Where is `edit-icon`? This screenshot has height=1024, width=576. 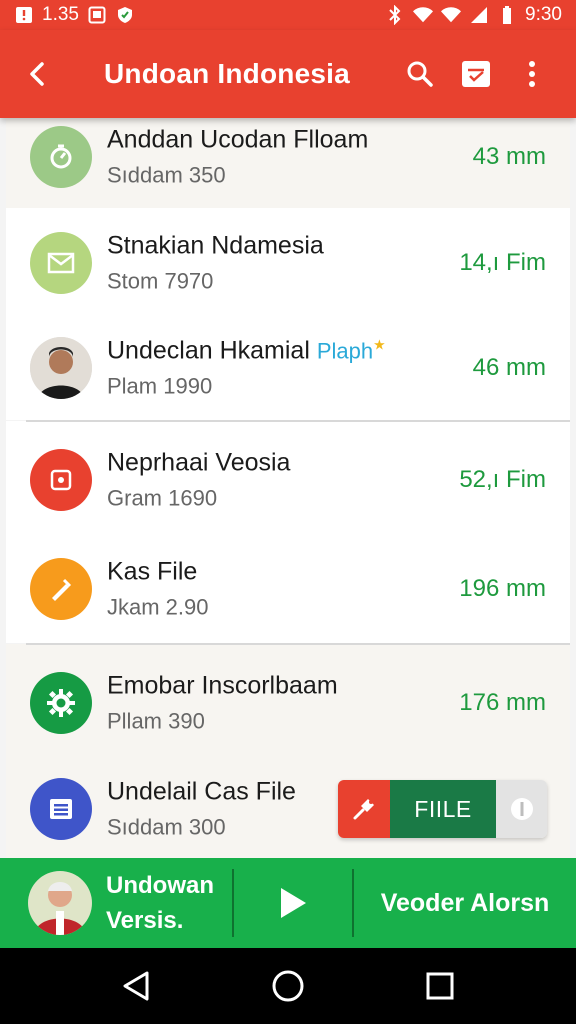
edit-icon is located at coordinates (62, 589).